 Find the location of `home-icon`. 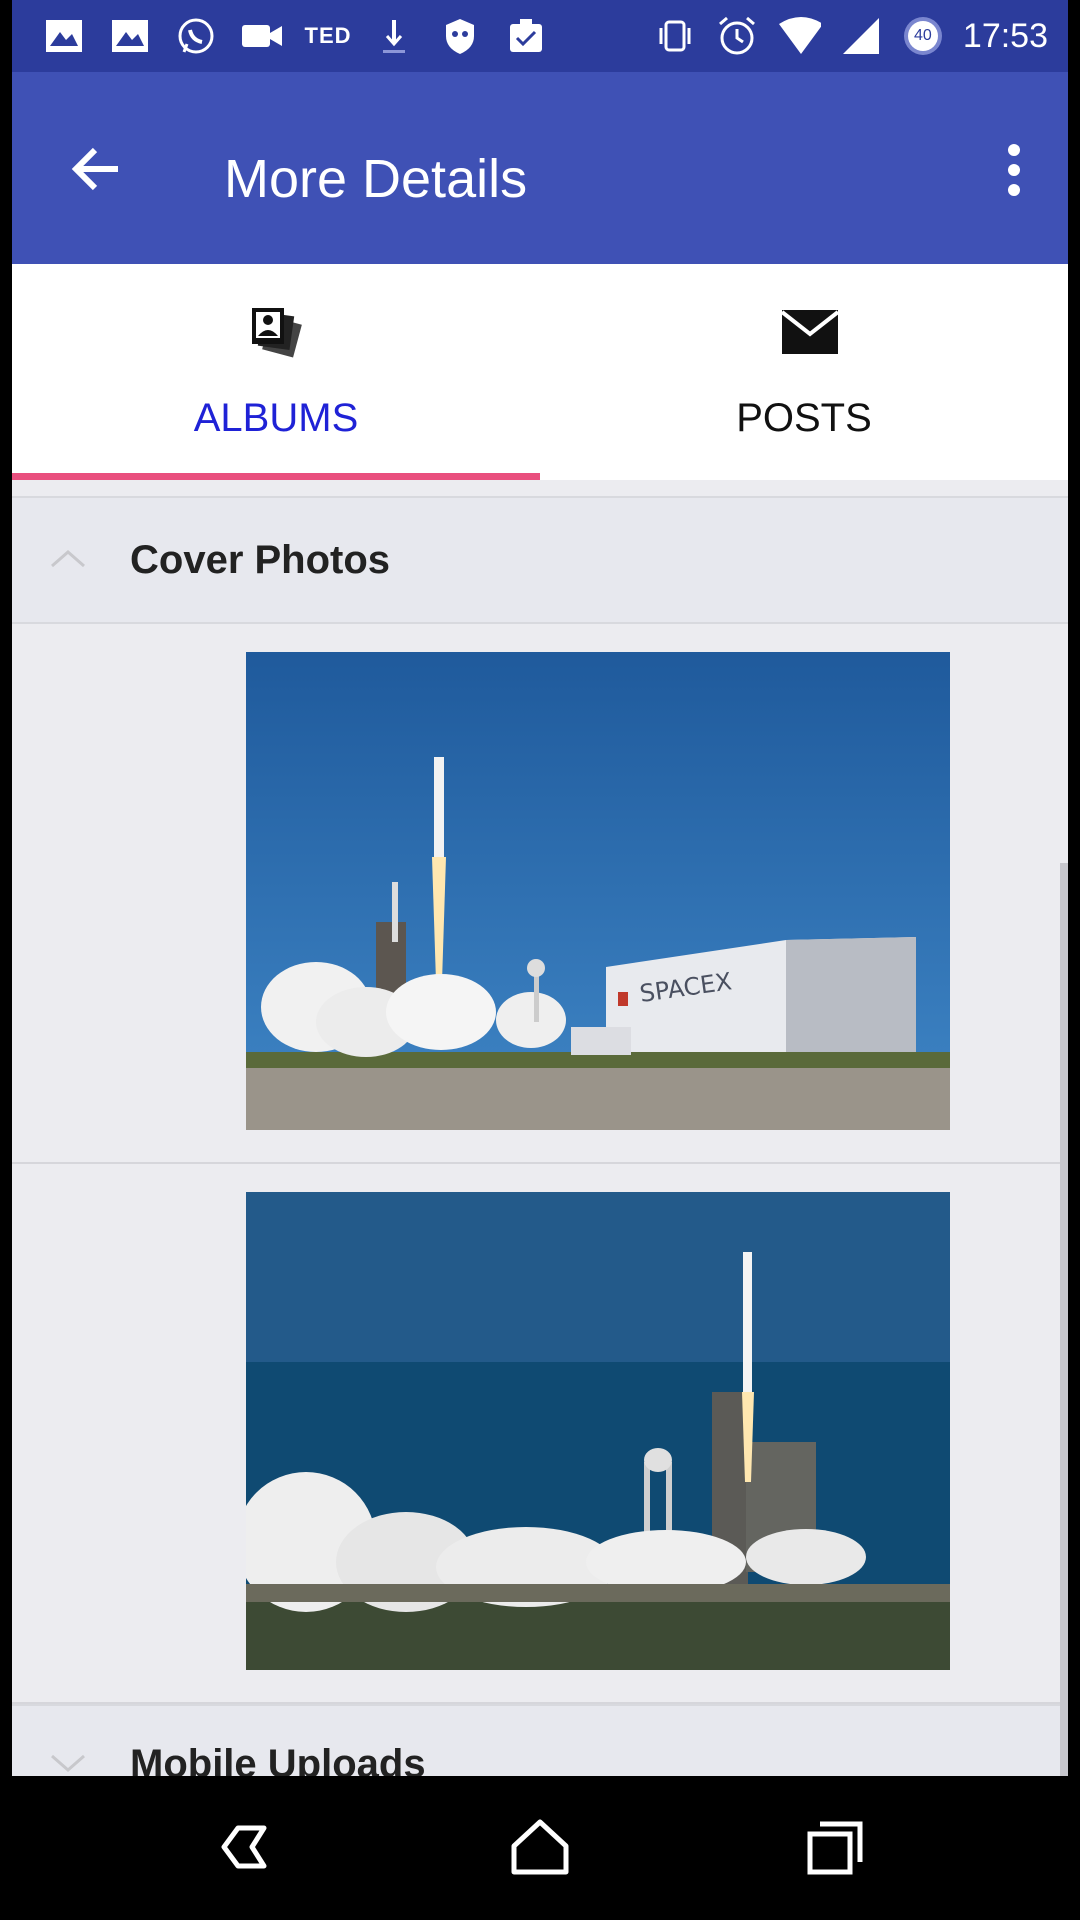

home-icon is located at coordinates (540, 1847).